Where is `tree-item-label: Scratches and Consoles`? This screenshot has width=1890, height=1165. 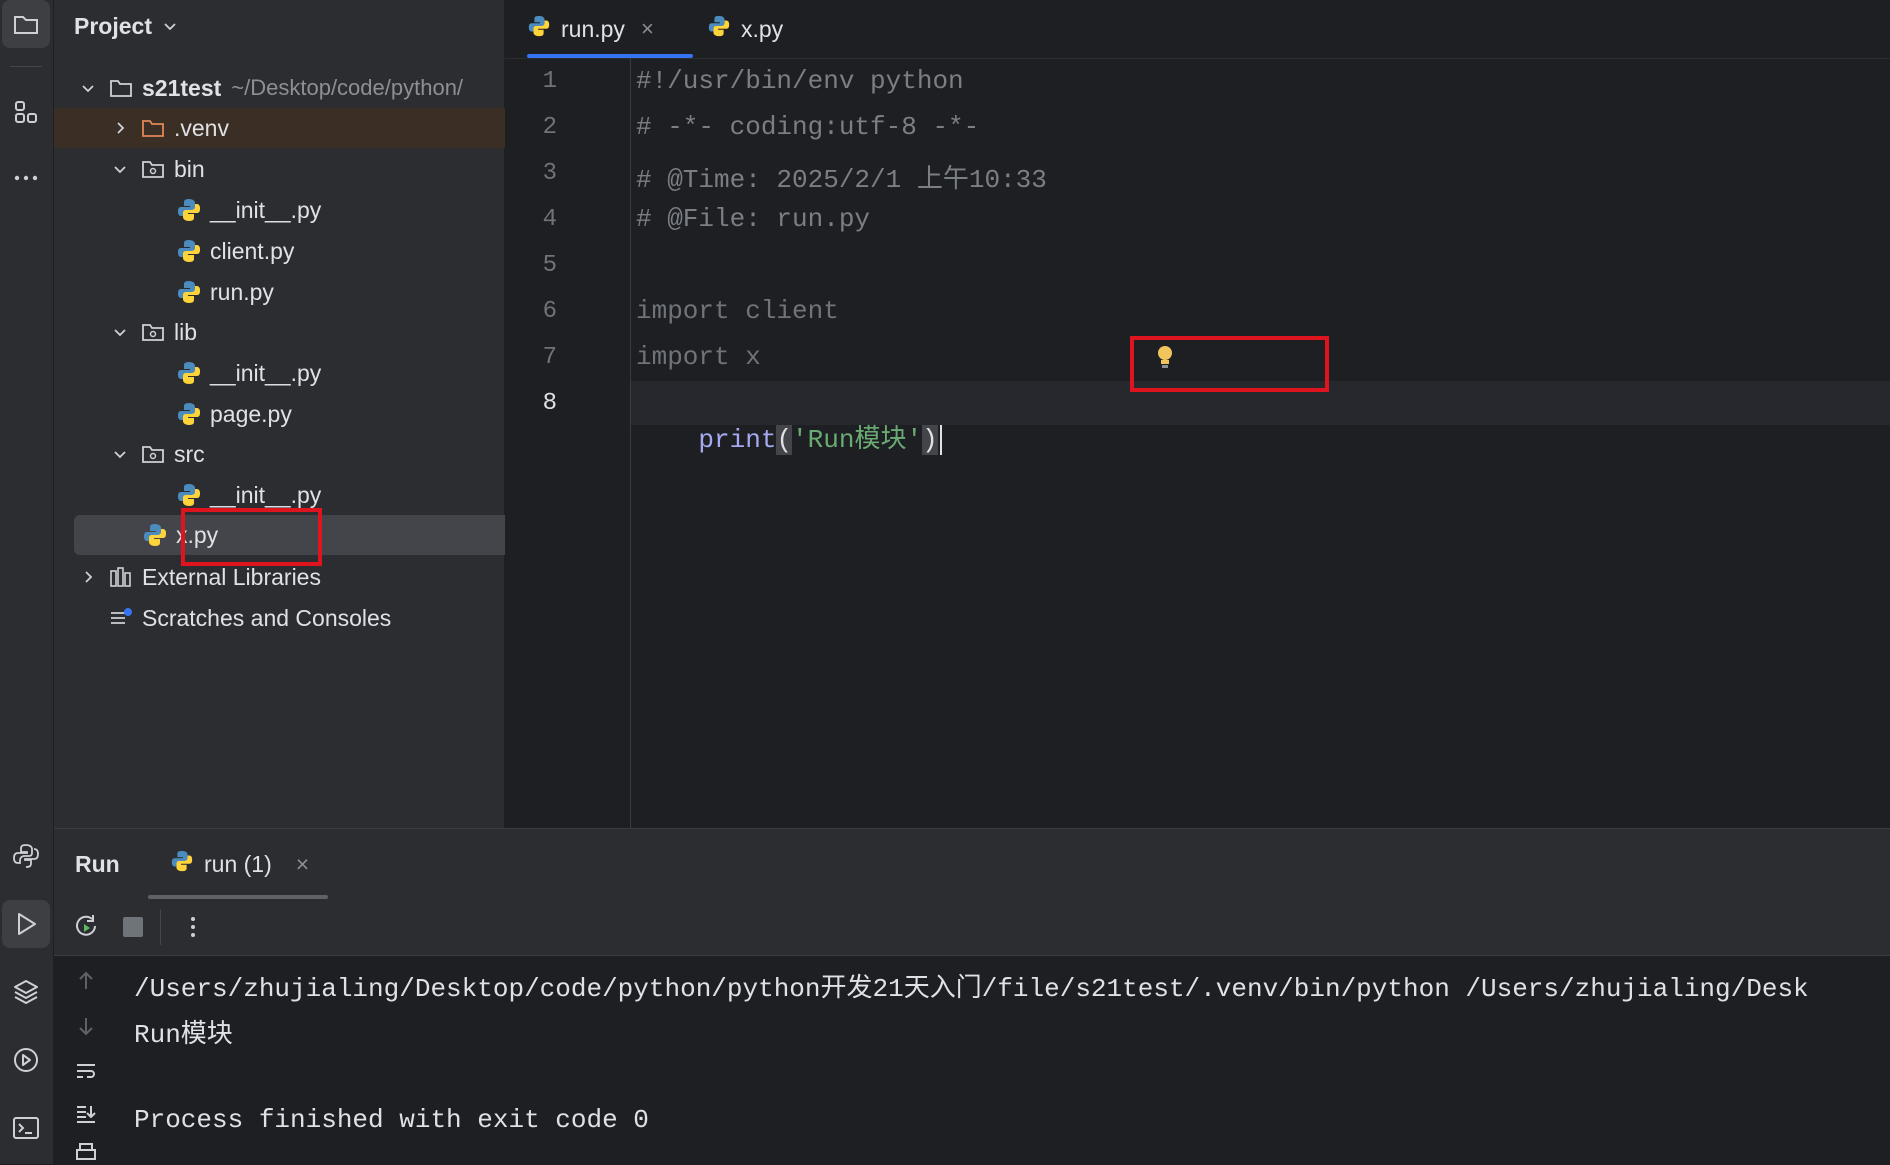 tree-item-label: Scratches and Consoles is located at coordinates (267, 617).